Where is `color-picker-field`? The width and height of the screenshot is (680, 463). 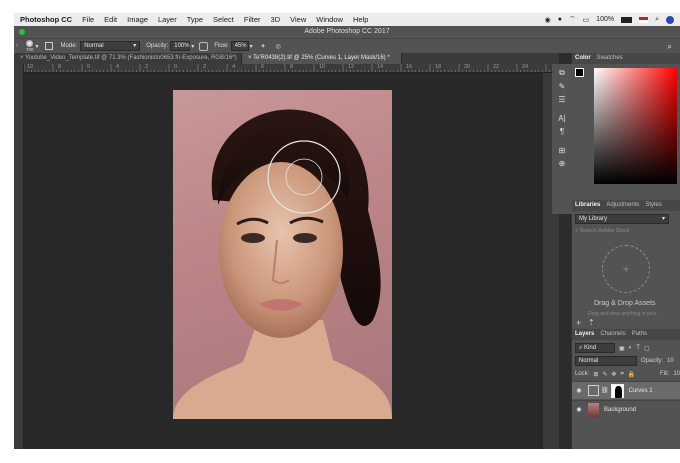 color-picker-field is located at coordinates (635, 126).